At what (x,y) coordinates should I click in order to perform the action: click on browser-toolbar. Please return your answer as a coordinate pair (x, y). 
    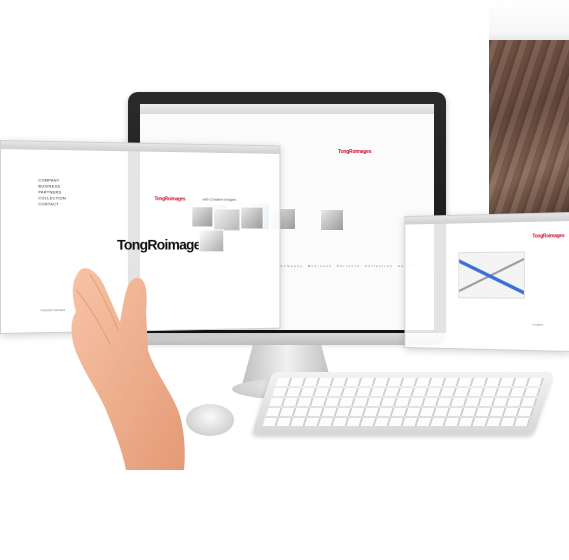
    Looking at the image, I should click on (287, 109).